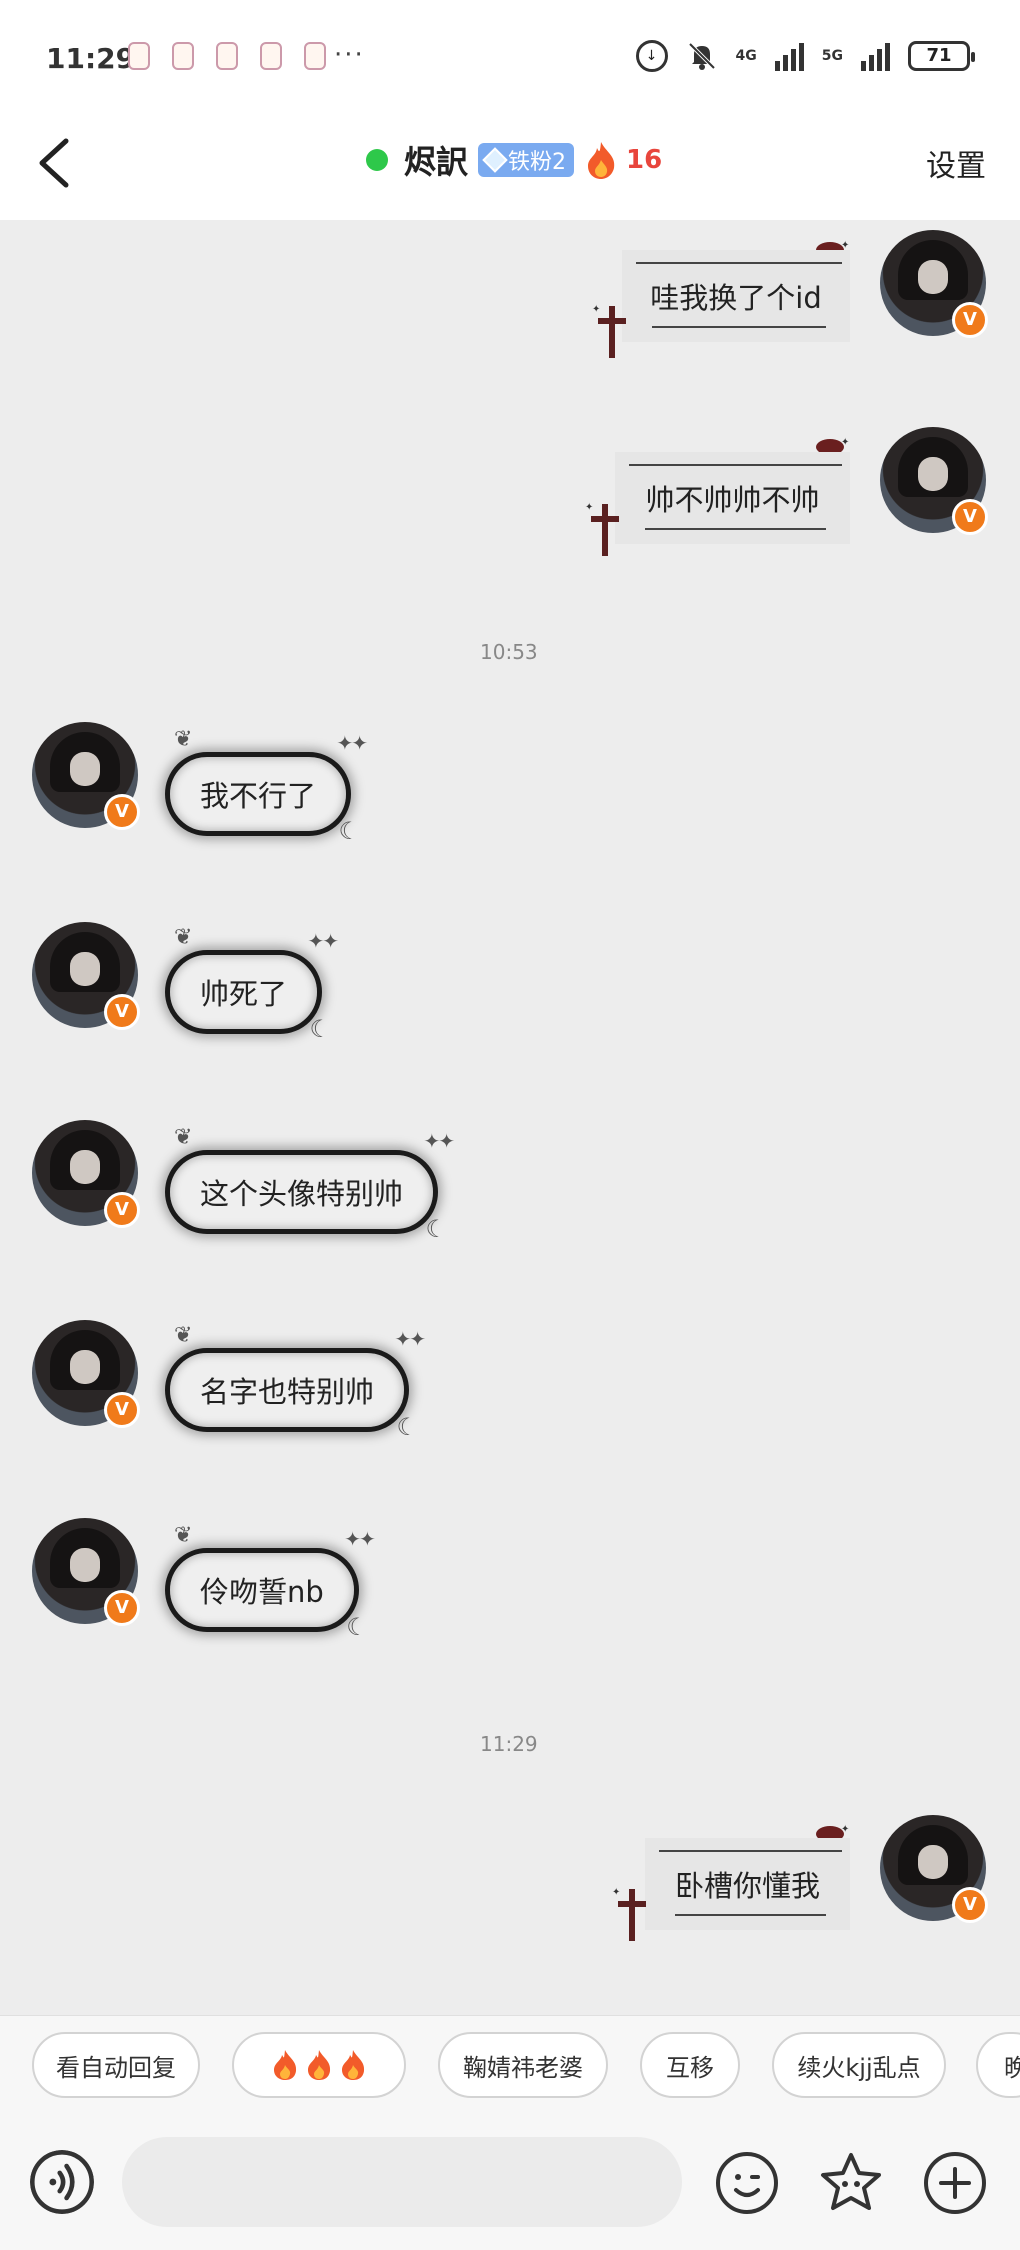 The height and width of the screenshot is (2250, 1020). I want to click on timestamp: 11:29, so click(509, 1744).